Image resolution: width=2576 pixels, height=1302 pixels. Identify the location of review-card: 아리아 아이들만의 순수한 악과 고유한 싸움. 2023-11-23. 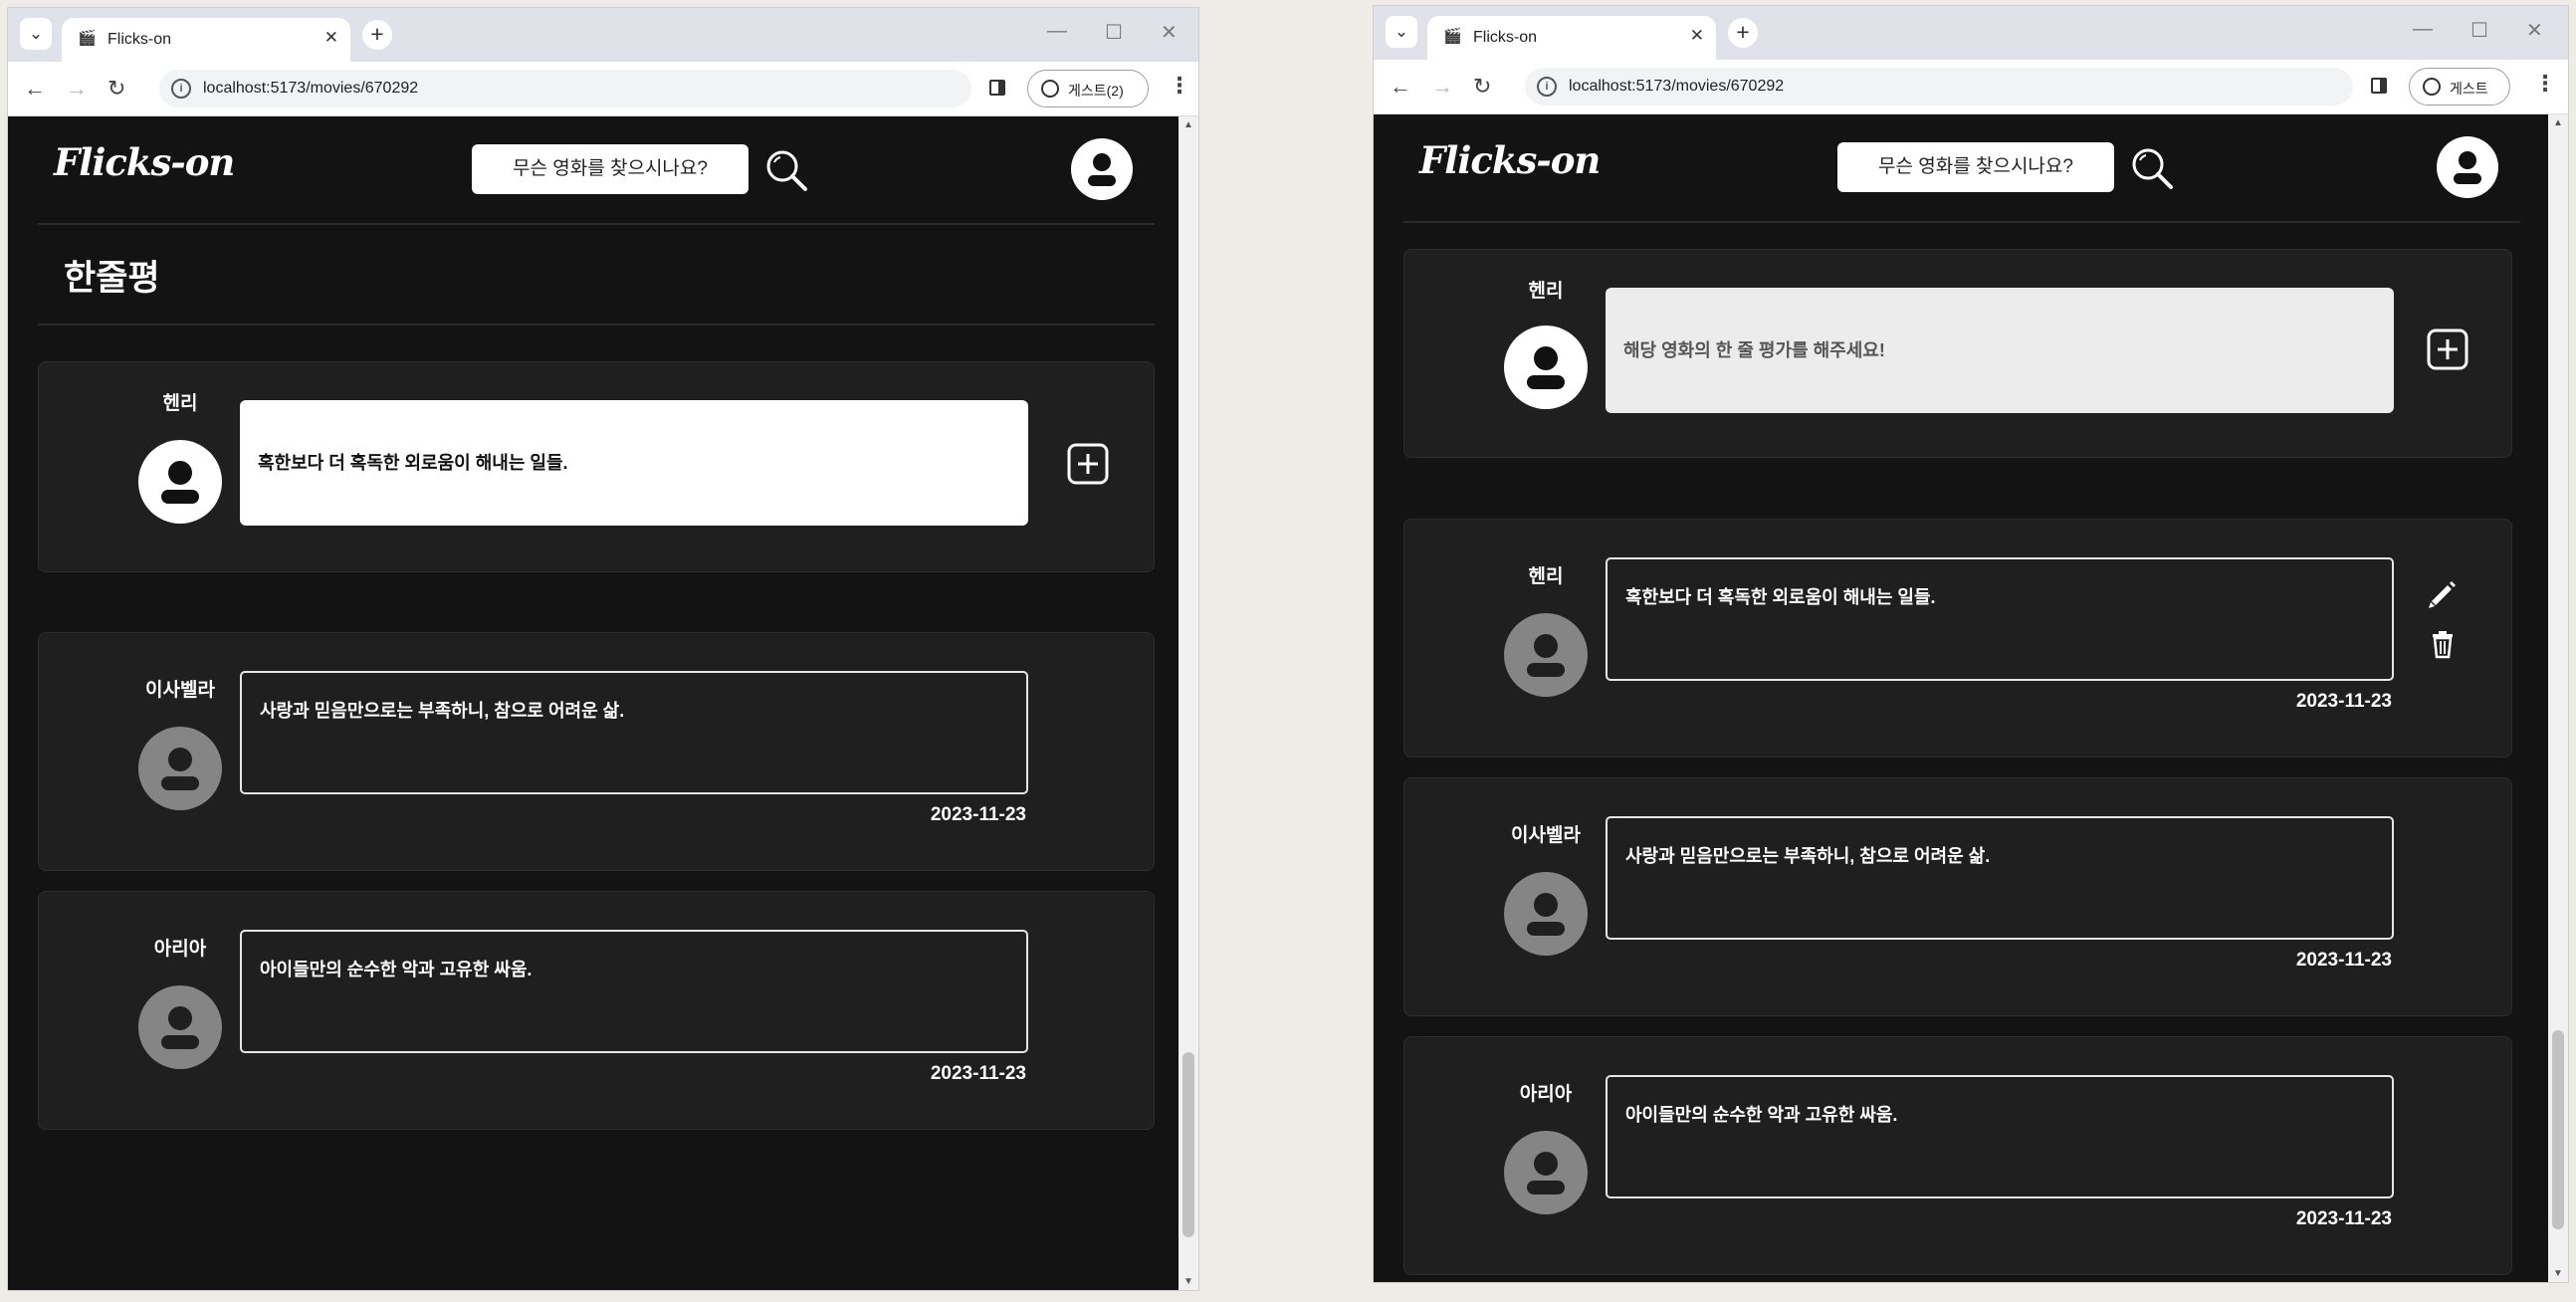
(596, 1011).